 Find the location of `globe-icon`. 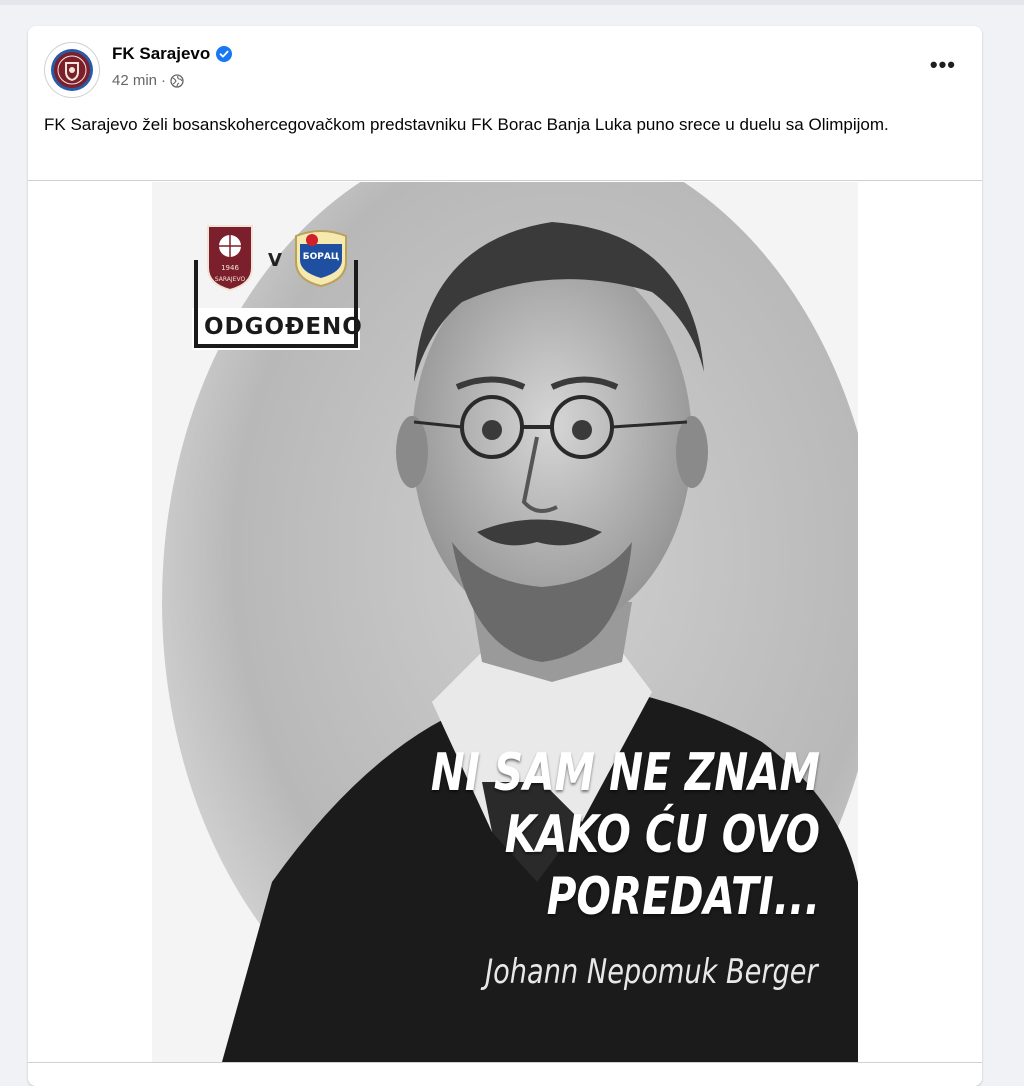

globe-icon is located at coordinates (177, 80).